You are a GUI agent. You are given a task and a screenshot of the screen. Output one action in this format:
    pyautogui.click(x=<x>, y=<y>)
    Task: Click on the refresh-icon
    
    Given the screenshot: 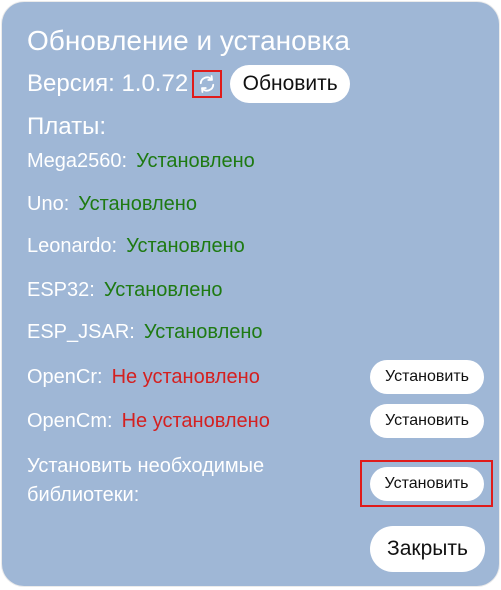 What is the action you would take?
    pyautogui.click(x=207, y=84)
    